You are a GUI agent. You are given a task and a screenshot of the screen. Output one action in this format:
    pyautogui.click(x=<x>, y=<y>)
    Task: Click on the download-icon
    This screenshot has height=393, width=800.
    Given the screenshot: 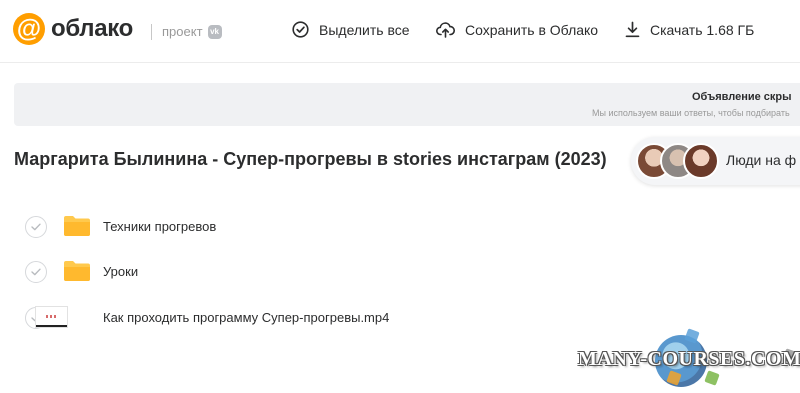 What is the action you would take?
    pyautogui.click(x=632, y=29)
    